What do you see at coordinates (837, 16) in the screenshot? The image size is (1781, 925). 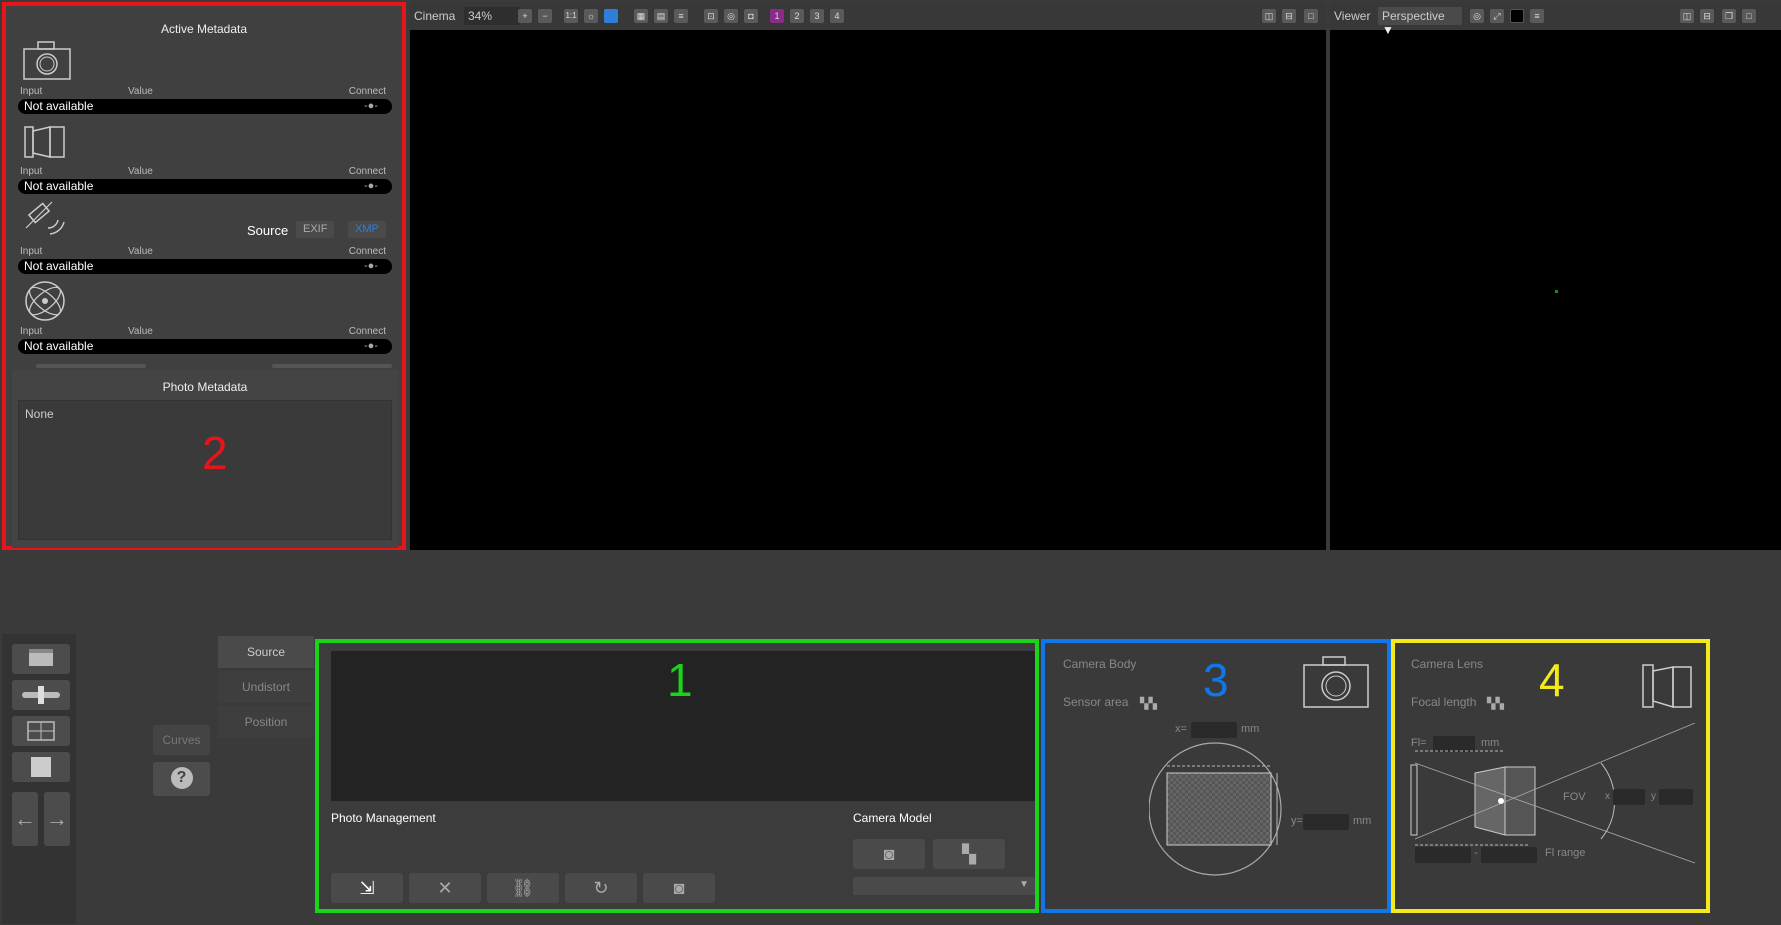 I see `page-4-button: 4` at bounding box center [837, 16].